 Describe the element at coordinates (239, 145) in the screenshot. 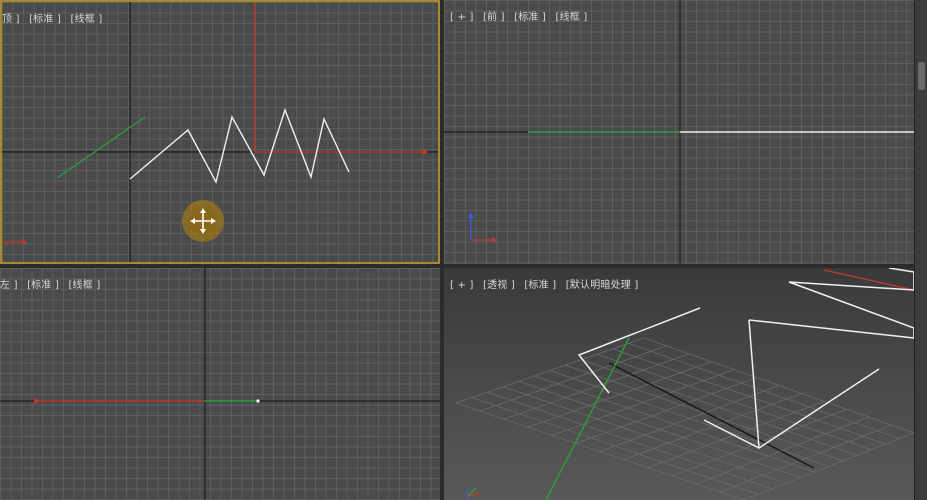

I see `zigzag-spline` at that location.